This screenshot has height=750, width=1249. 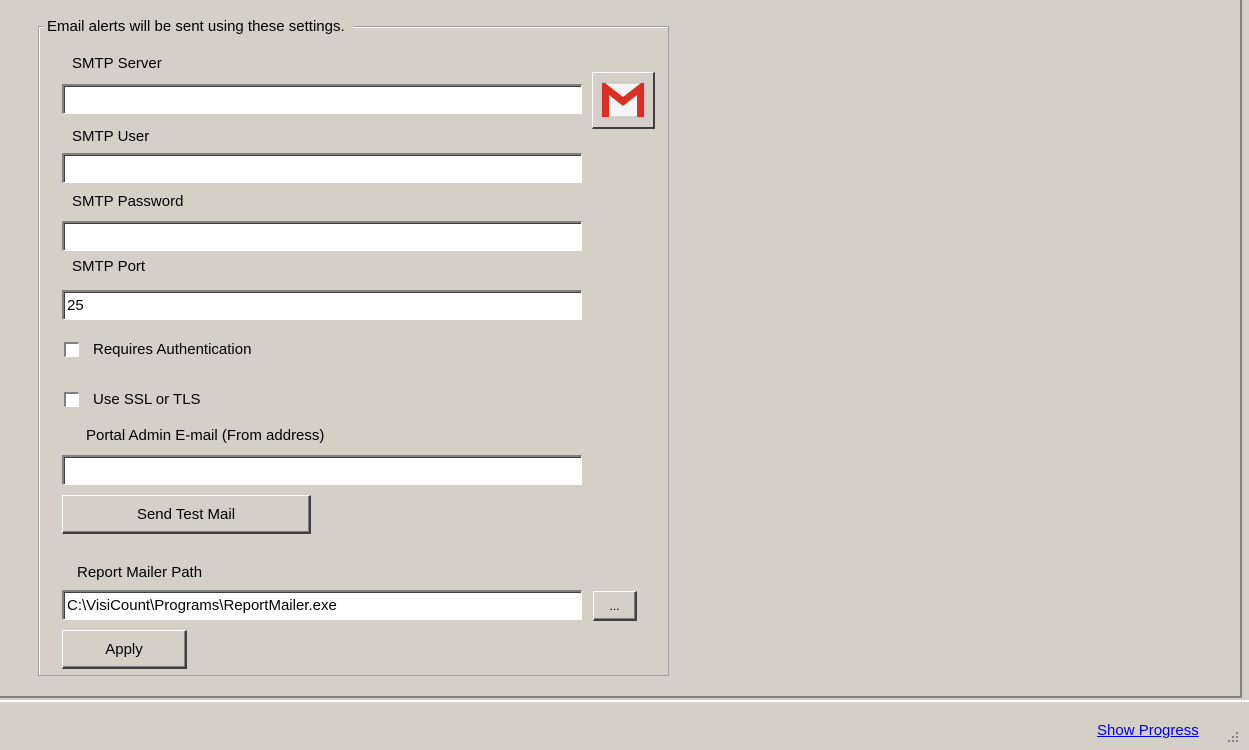 What do you see at coordinates (124, 649) in the screenshot?
I see `apply-button: Apply` at bounding box center [124, 649].